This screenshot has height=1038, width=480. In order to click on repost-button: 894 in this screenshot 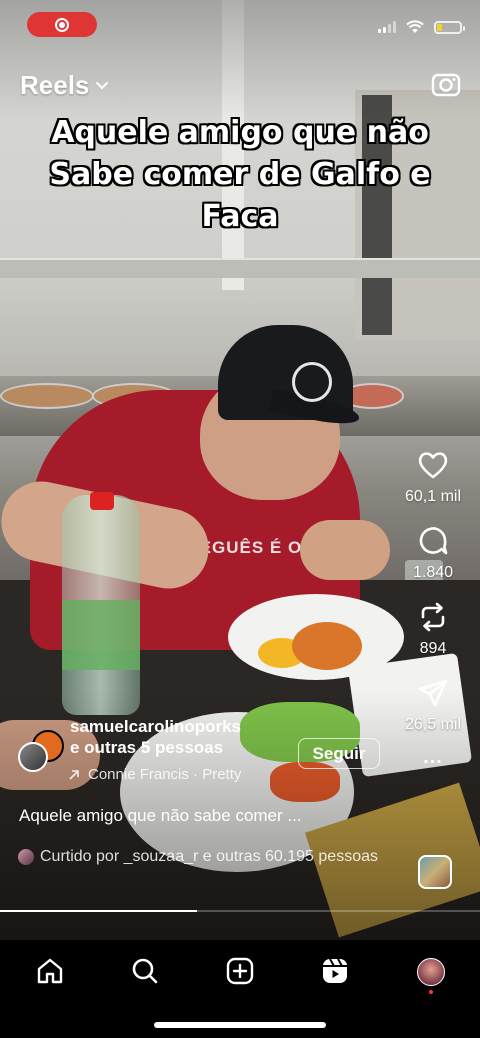, I will do `click(433, 629)`.